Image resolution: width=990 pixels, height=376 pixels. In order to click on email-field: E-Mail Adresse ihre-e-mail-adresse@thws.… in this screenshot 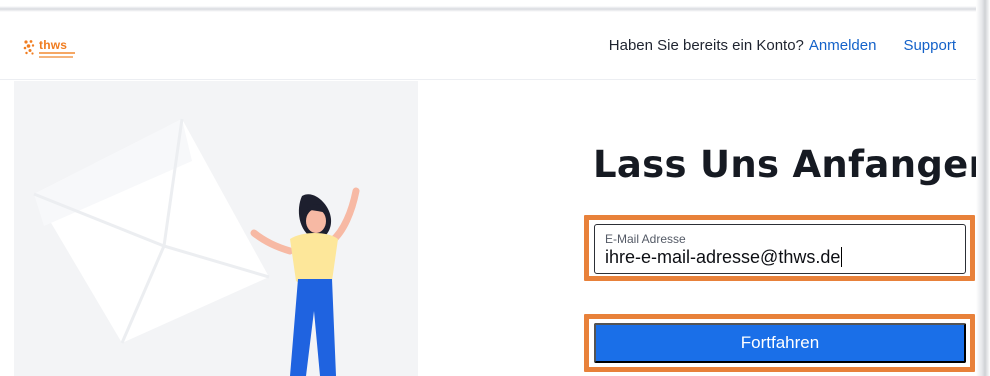, I will do `click(780, 249)`.